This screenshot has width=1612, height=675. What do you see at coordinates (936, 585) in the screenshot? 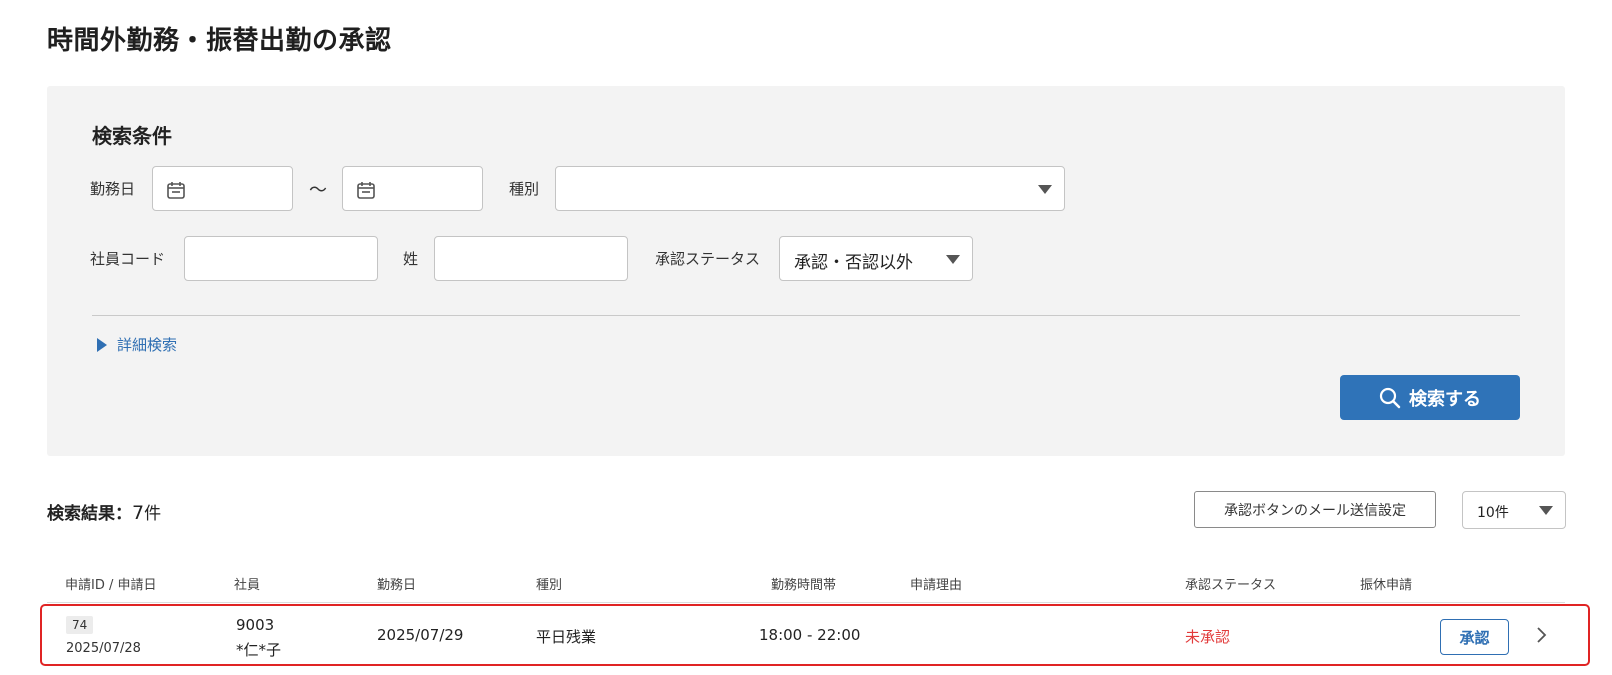
I see `column-header-reason: 申請理由` at bounding box center [936, 585].